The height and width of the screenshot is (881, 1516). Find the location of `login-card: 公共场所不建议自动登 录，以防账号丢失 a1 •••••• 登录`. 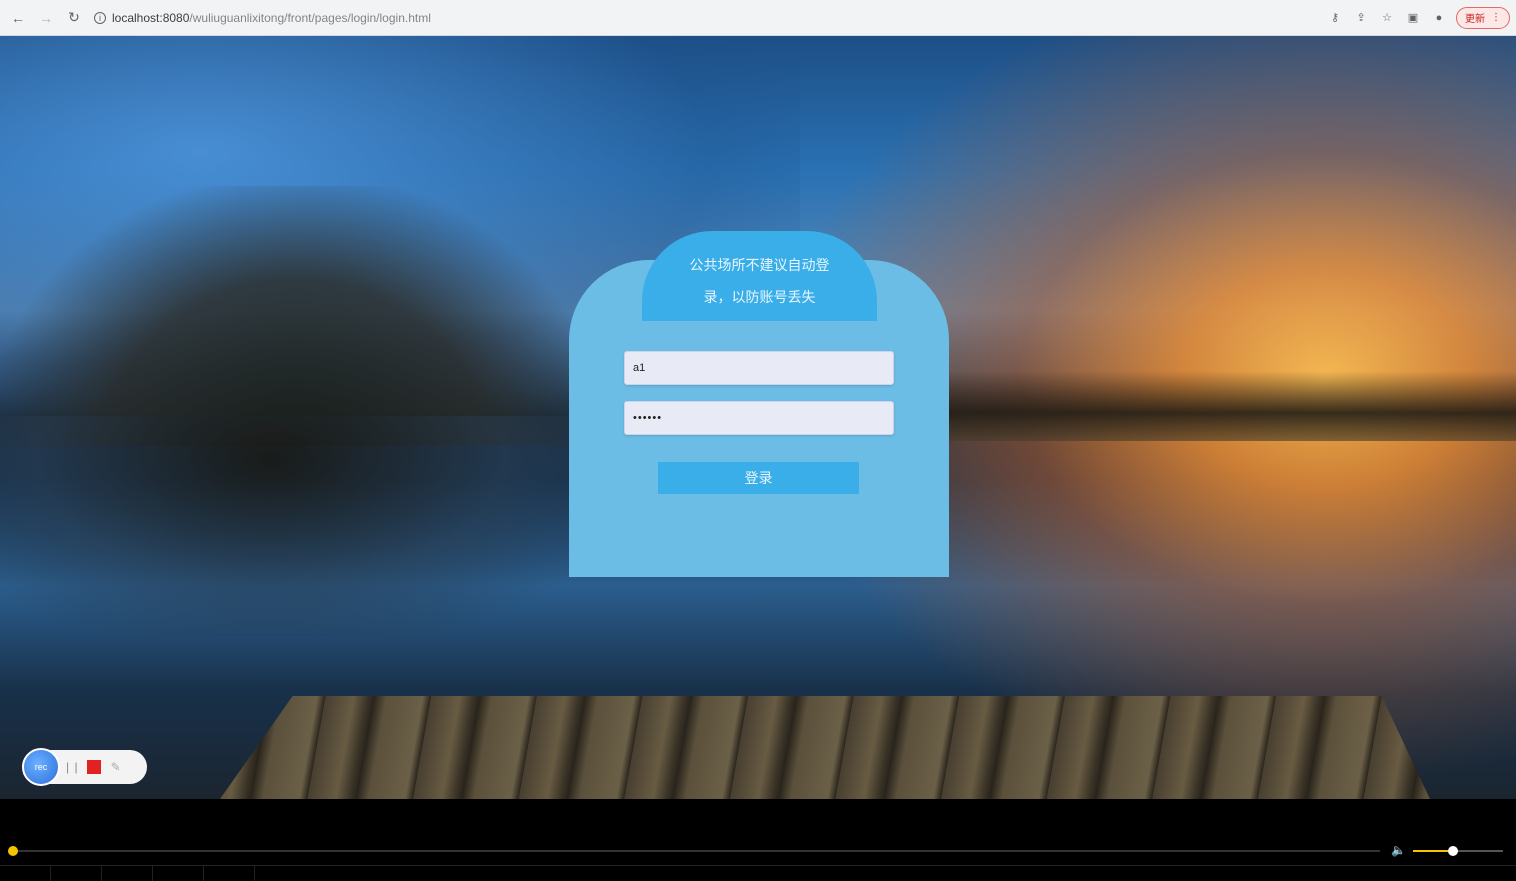

login-card: 公共场所不建议自动登 录，以防账号丢失 a1 •••••• 登录 is located at coordinates (759, 404).